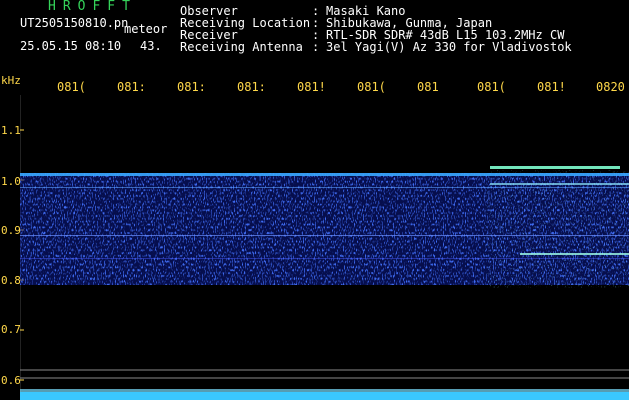 The image size is (629, 400). What do you see at coordinates (610, 87) in the screenshot?
I see `x-tick-label: 0820` at bounding box center [610, 87].